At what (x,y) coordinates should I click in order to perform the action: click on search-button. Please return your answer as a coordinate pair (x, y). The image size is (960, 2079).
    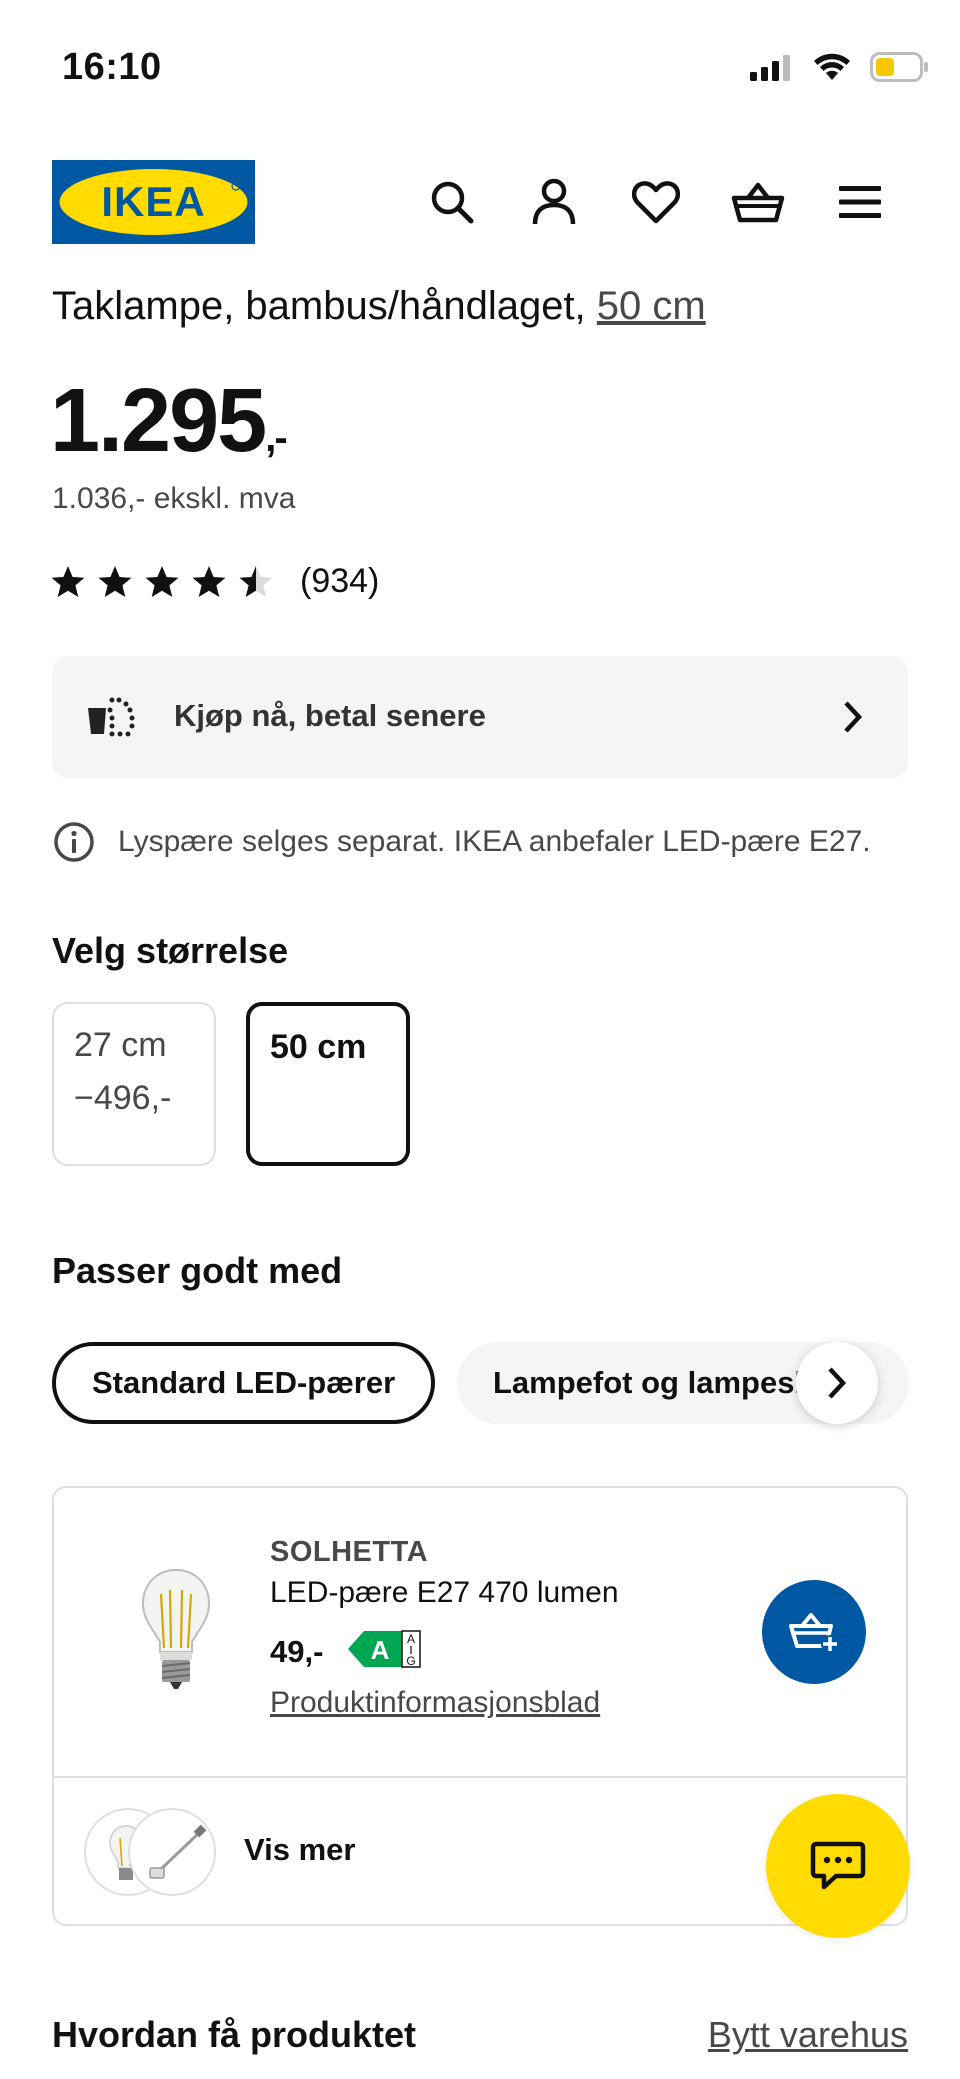
    Looking at the image, I should click on (452, 202).